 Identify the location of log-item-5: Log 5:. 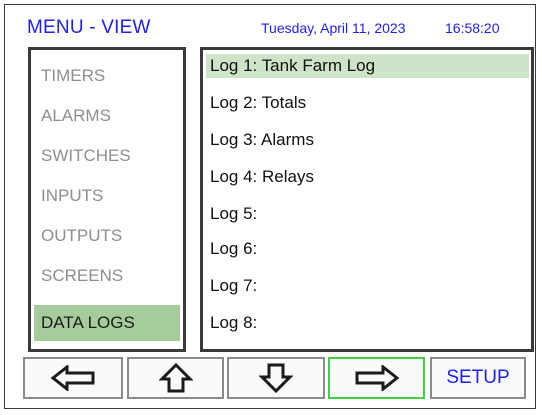
(231, 214).